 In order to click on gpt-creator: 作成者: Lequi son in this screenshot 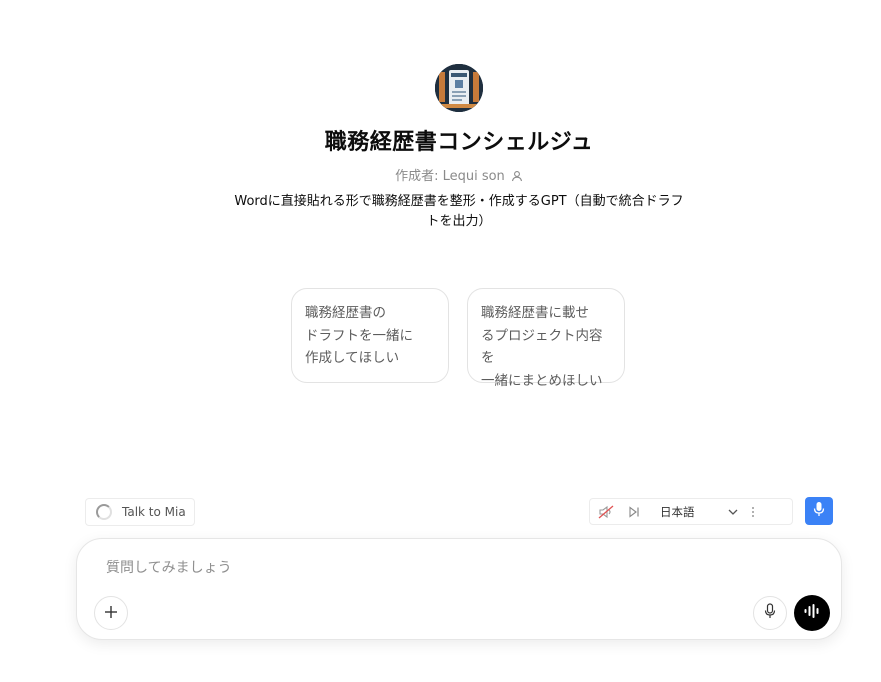, I will do `click(440, 175)`.